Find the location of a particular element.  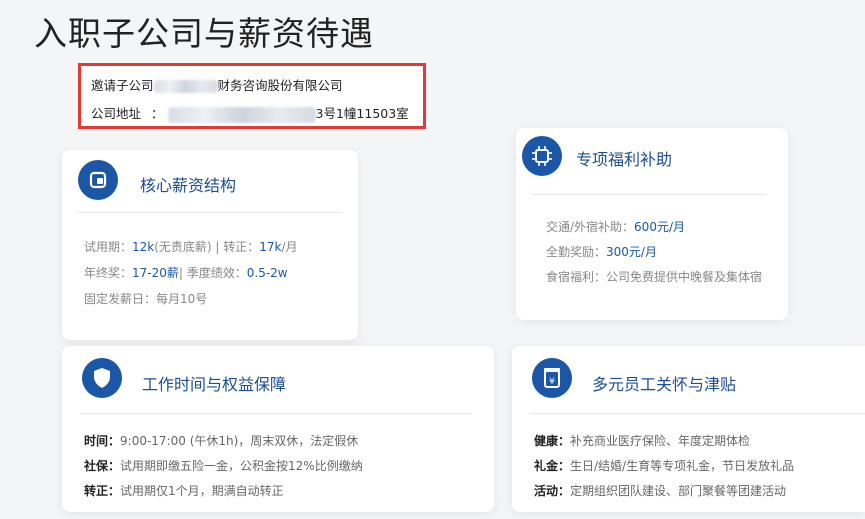

salary-card-title: 核心薪资结构 is located at coordinates (188, 185).